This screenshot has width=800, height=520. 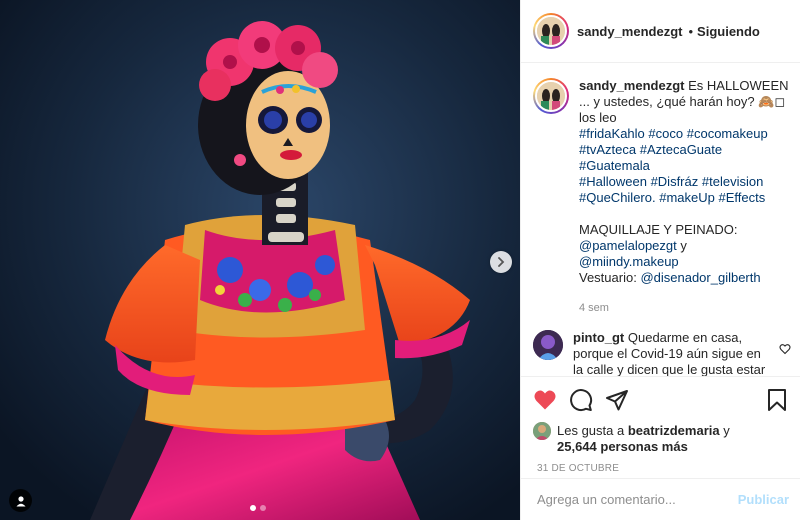 What do you see at coordinates (629, 261) in the screenshot?
I see `mention-link: @miindy.makeup` at bounding box center [629, 261].